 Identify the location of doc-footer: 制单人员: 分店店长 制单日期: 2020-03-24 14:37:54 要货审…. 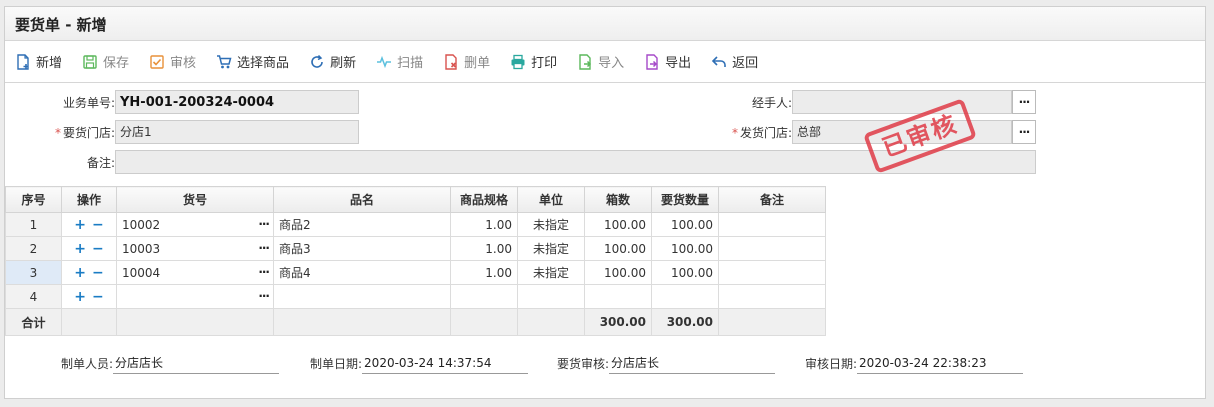
(605, 367).